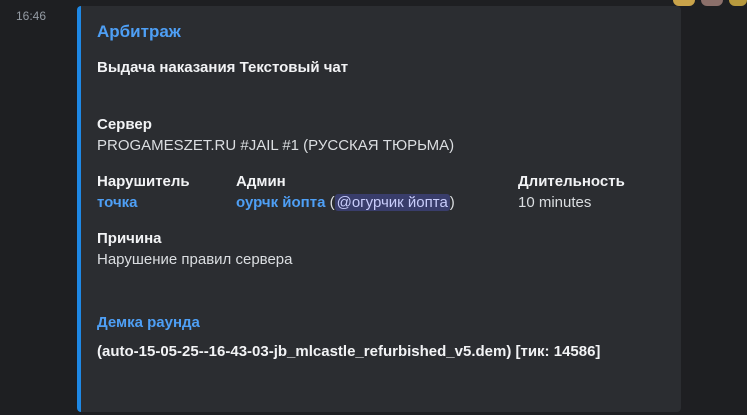 The height and width of the screenshot is (415, 747). What do you see at coordinates (392, 202) in the screenshot?
I see `admin-mention: @огурчик йопта` at bounding box center [392, 202].